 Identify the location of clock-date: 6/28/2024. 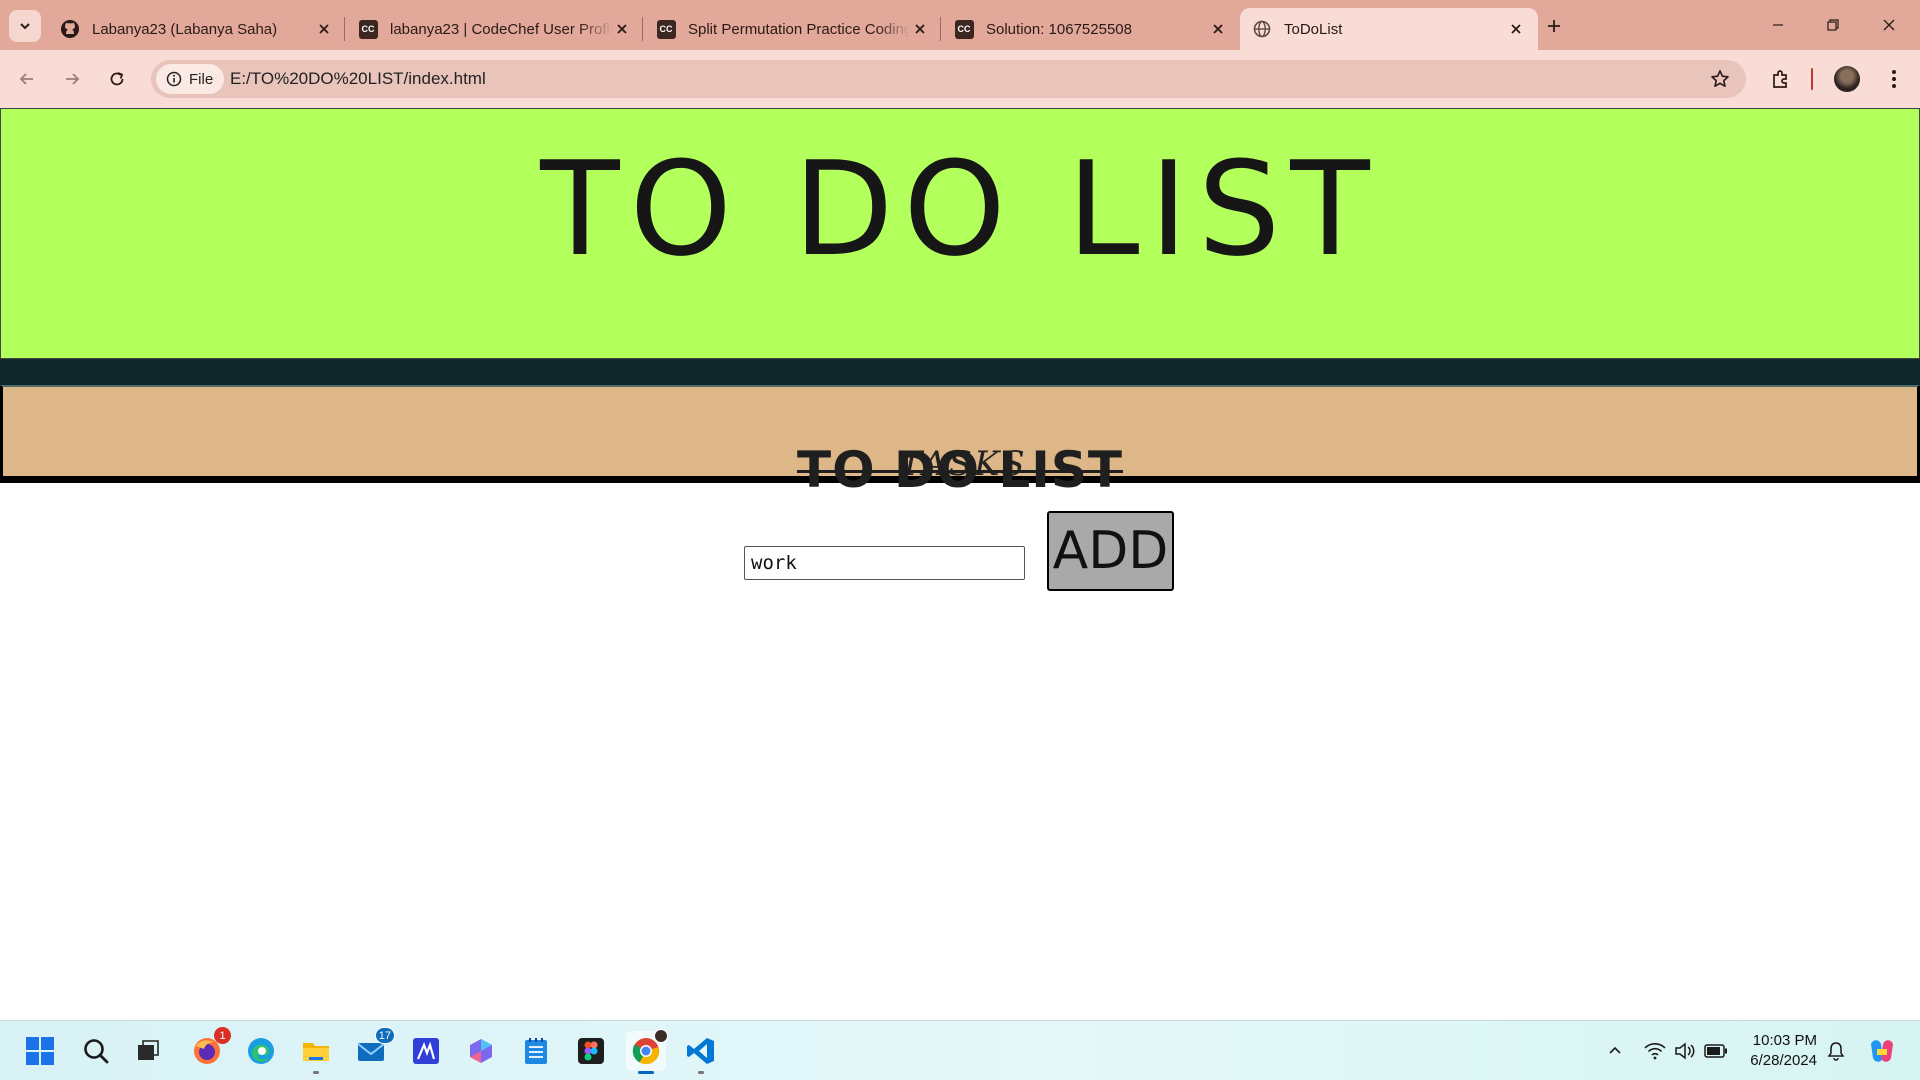
(1783, 1060).